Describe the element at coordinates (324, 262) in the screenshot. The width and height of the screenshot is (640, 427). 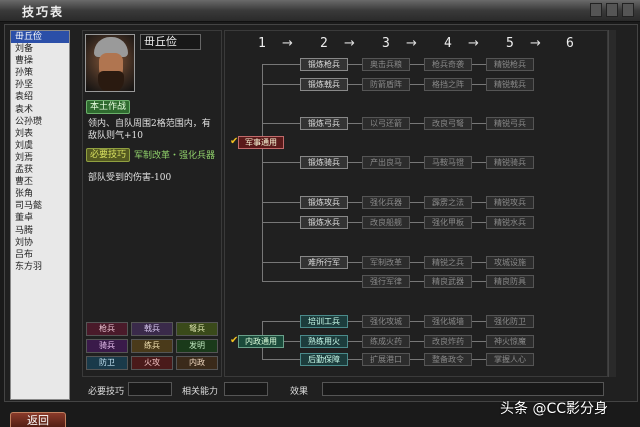
I see `tech-node: 难所行军` at that location.